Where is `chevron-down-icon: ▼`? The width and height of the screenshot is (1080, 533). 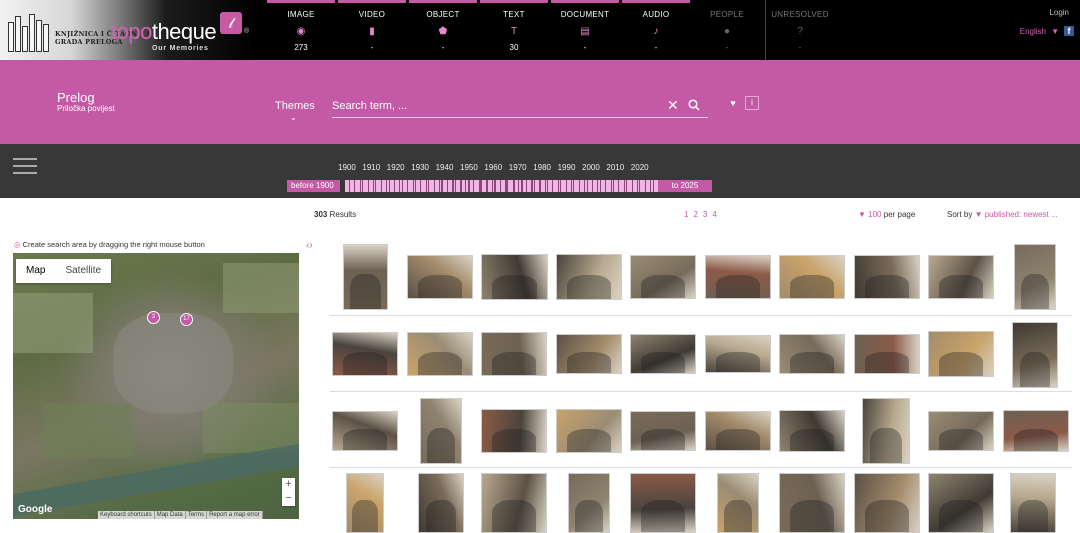
chevron-down-icon: ▼ is located at coordinates (1055, 31).